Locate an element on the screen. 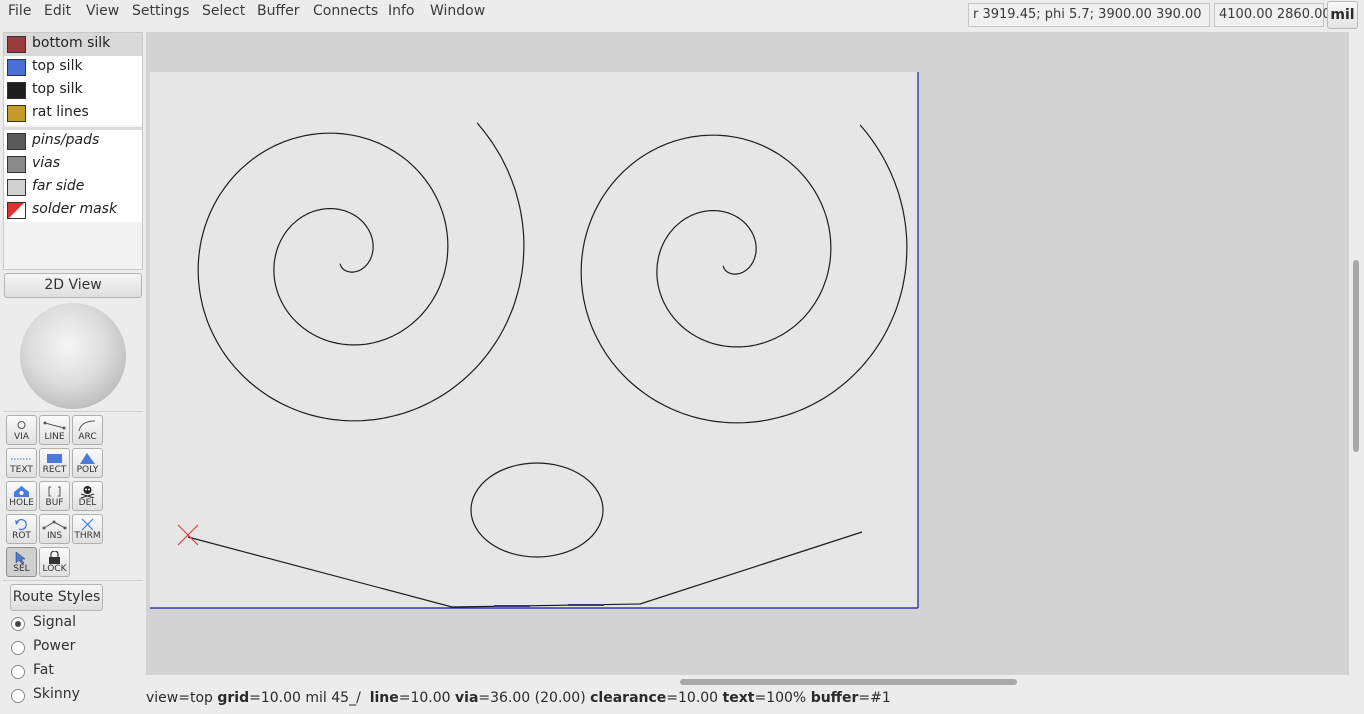  tool-label: VIA is located at coordinates (21, 437).